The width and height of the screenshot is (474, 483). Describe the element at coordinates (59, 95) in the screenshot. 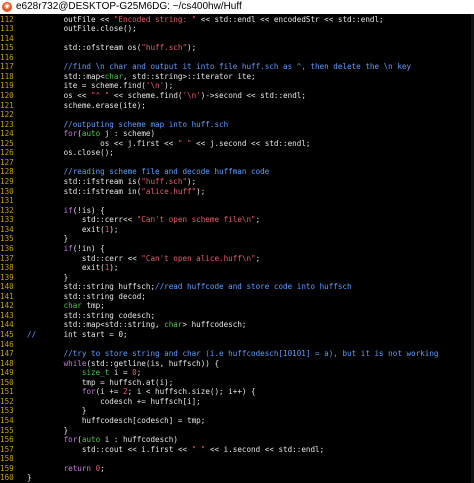

I see `code-text: os <<` at that location.